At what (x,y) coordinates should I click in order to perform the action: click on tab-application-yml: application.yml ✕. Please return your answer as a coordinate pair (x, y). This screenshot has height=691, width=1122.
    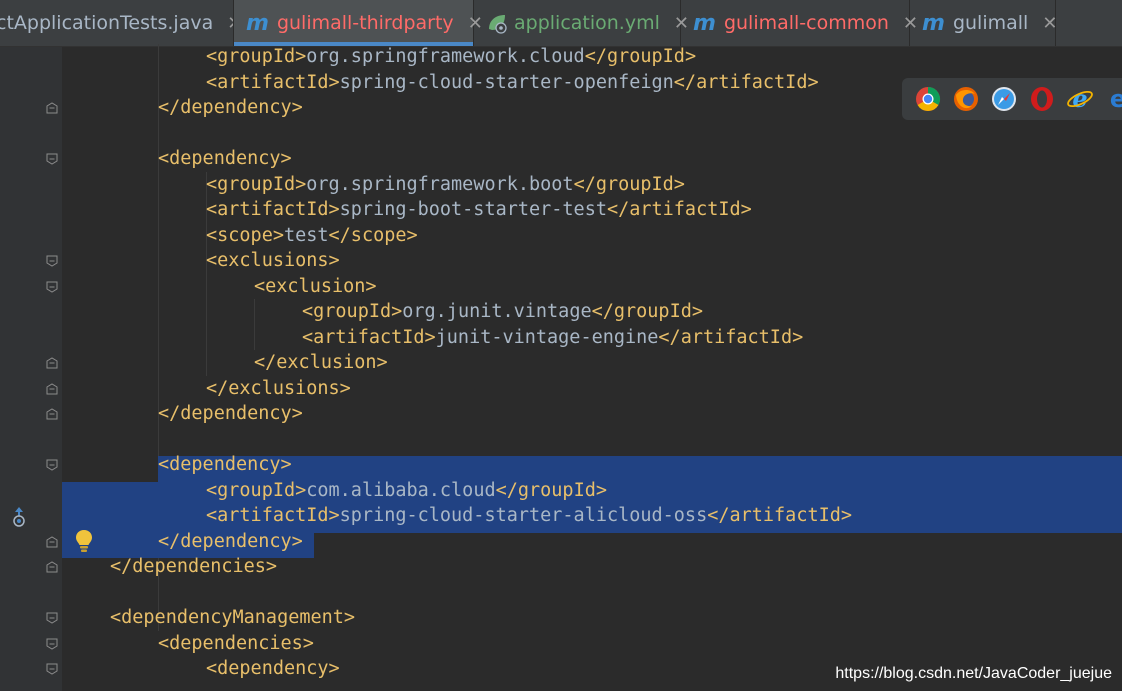
    Looking at the image, I should click on (581, 23).